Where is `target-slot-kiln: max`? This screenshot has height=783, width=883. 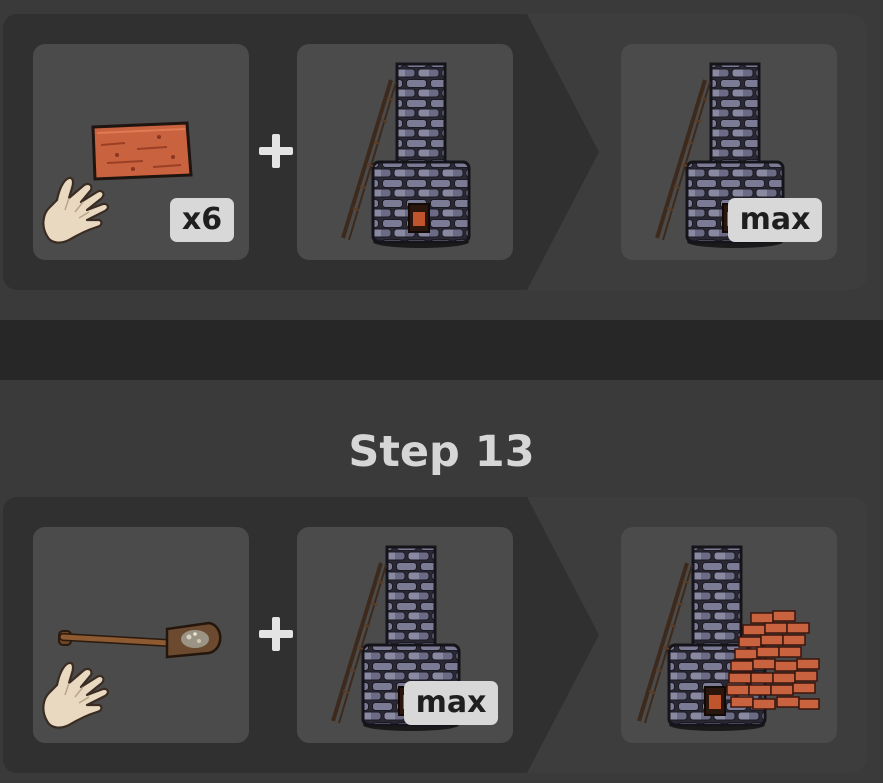
target-slot-kiln: max is located at coordinates (405, 635).